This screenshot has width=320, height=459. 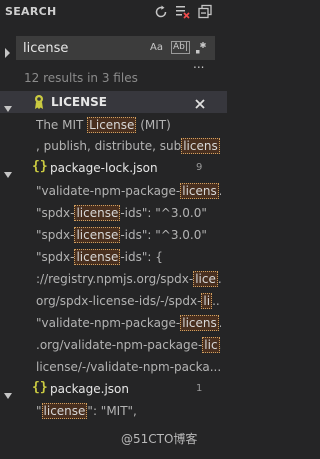 What do you see at coordinates (156, 47) in the screenshot?
I see `match-case-toggle: Aa` at bounding box center [156, 47].